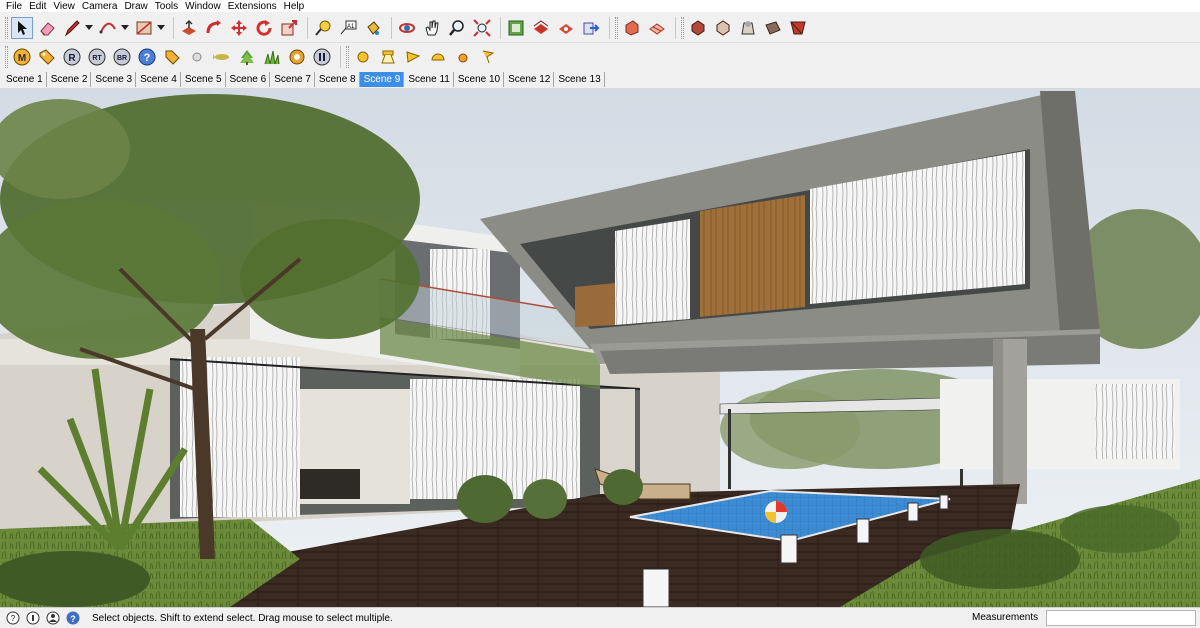 The height and width of the screenshot is (628, 1200). What do you see at coordinates (579, 79) in the screenshot?
I see `scene-tab-scene-13: Scene 13` at bounding box center [579, 79].